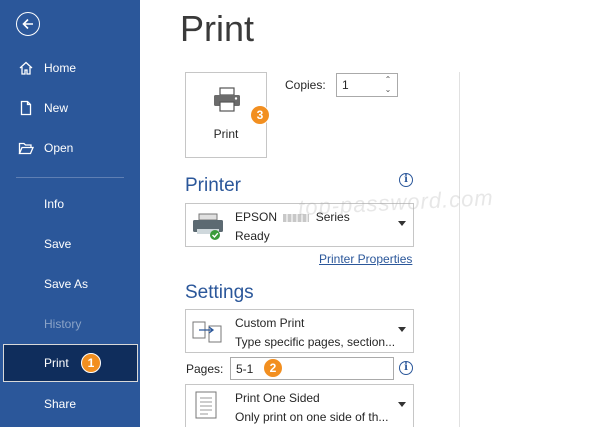 This screenshot has height=427, width=591. I want to click on custom-print-icon, so click(207, 332).